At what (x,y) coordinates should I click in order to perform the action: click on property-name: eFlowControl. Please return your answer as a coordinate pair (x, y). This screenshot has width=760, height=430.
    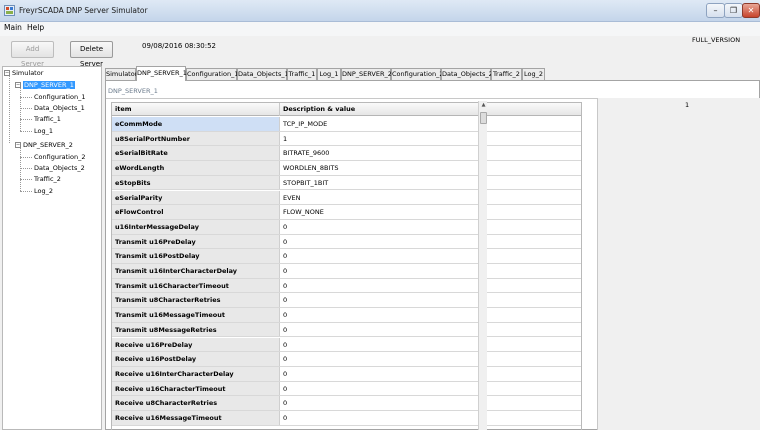
    Looking at the image, I should click on (196, 212).